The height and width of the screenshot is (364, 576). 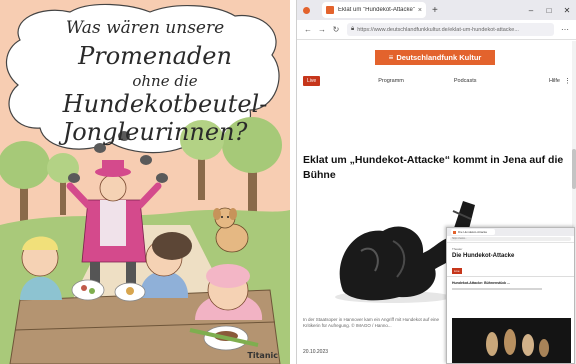 What do you see at coordinates (165, 81) in the screenshot?
I see `caption-line-3: ohne die` at bounding box center [165, 81].